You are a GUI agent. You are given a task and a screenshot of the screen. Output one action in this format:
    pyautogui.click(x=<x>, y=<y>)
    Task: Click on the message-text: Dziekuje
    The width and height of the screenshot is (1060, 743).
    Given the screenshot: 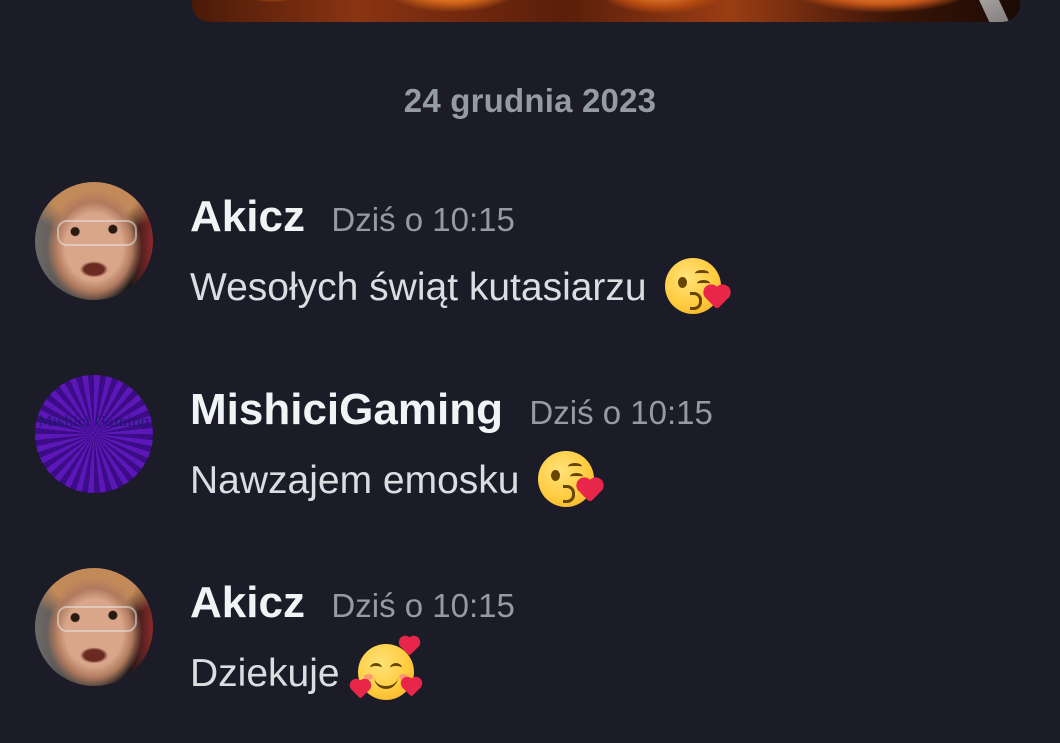 What is the action you would take?
    pyautogui.click(x=265, y=673)
    